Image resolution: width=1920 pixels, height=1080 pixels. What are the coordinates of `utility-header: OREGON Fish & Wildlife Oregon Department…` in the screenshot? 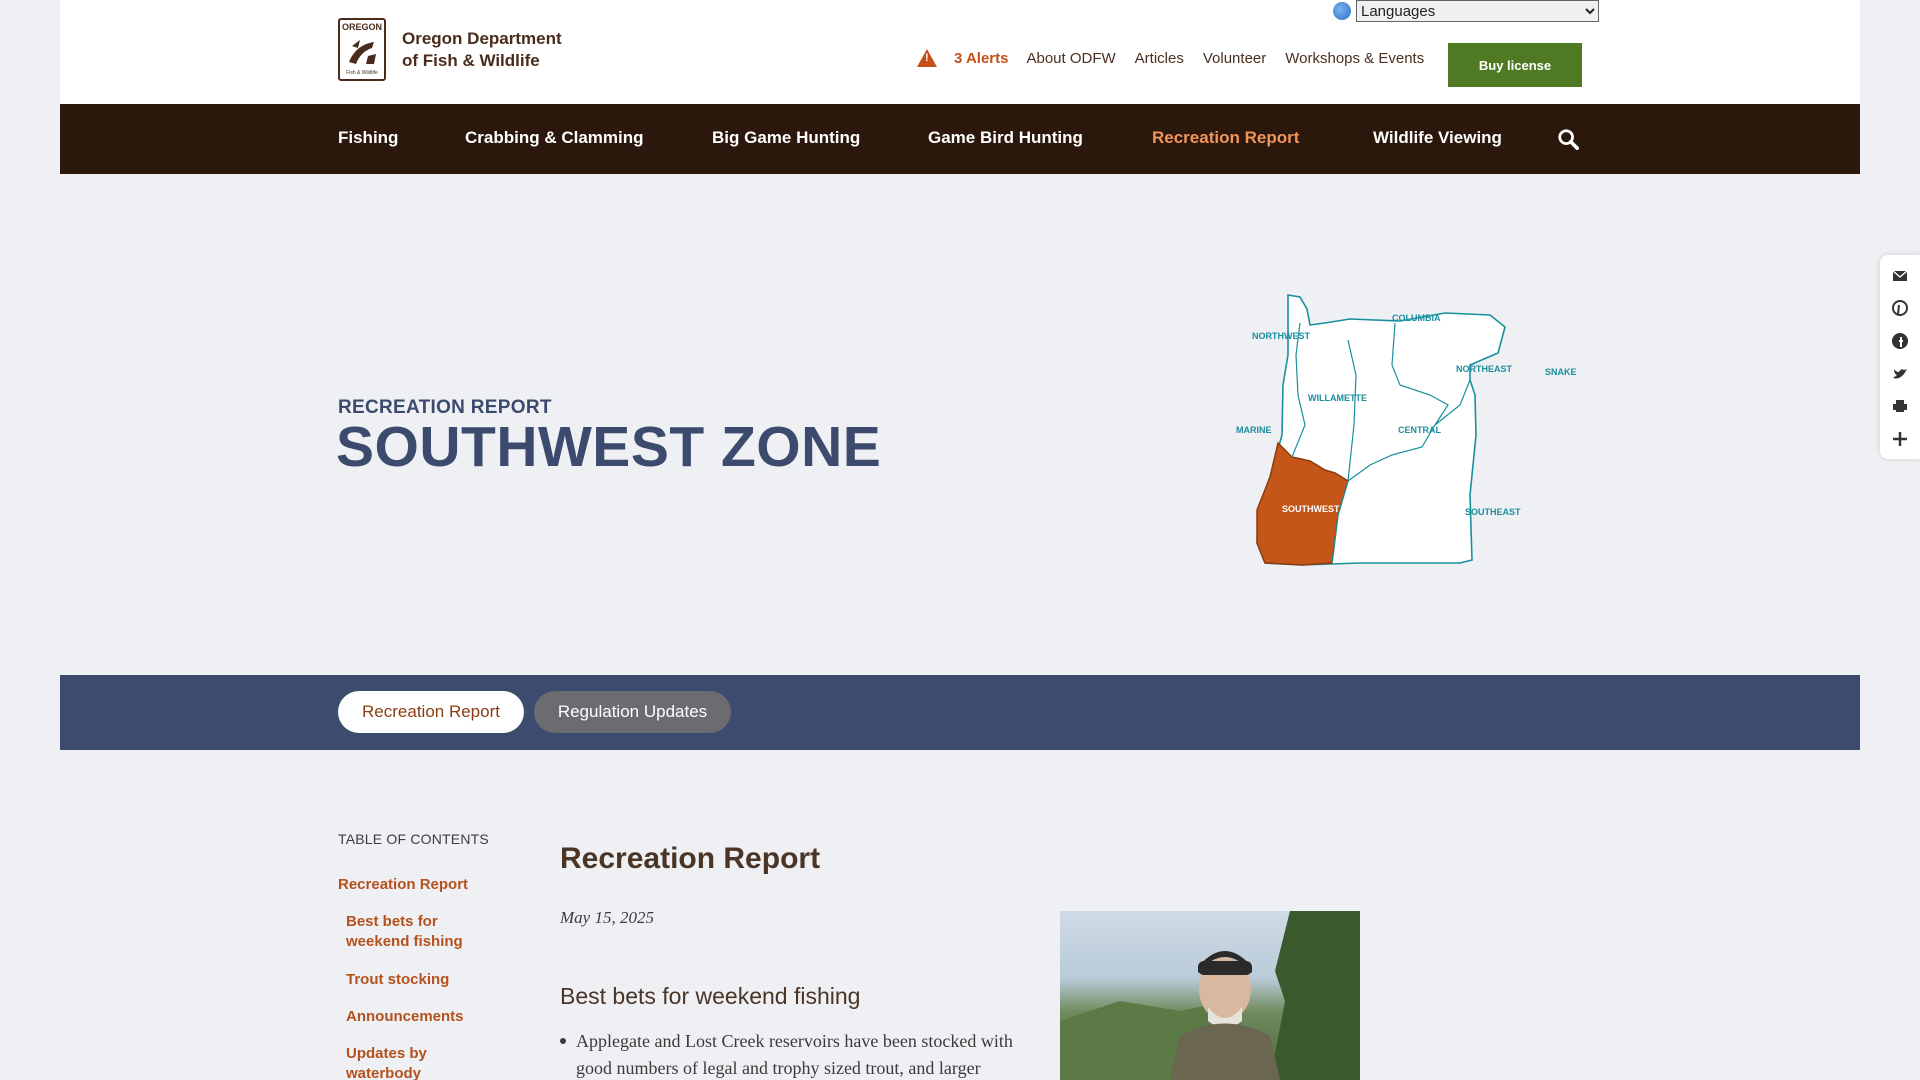 It's located at (960, 52).